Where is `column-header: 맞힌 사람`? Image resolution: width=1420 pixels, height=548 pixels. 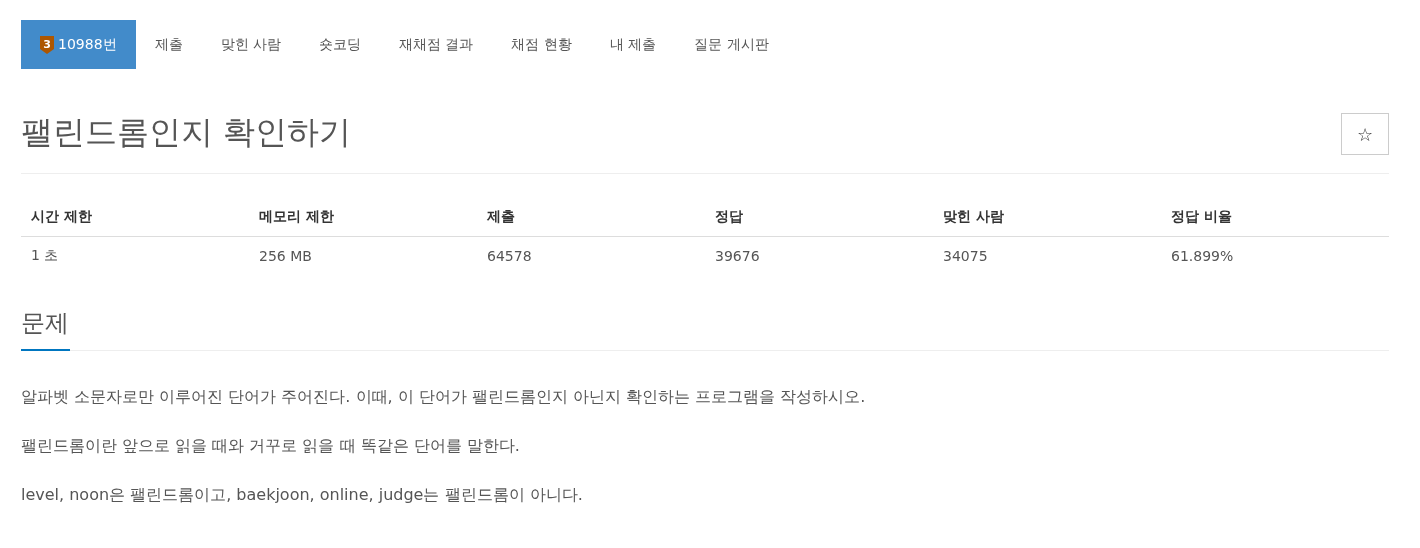
column-header: 맞힌 사람 is located at coordinates (1047, 216).